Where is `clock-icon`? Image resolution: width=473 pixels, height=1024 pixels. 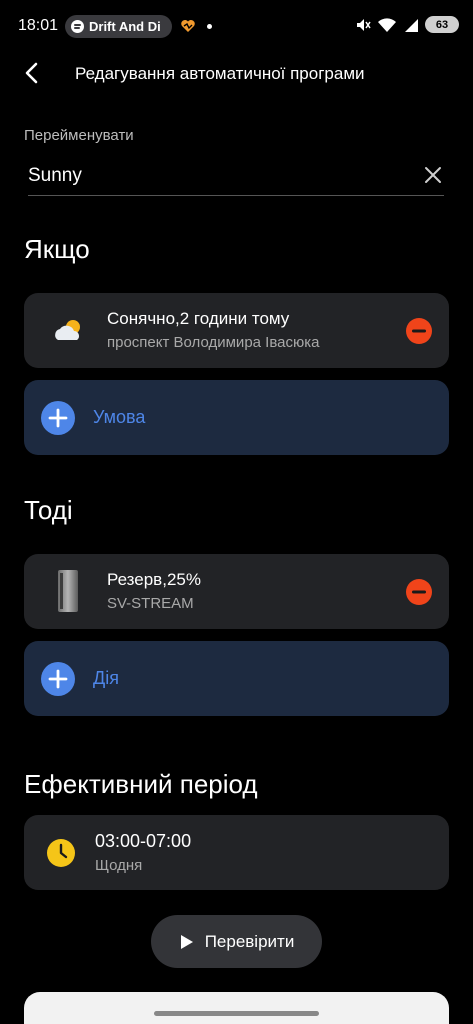
clock-icon is located at coordinates (61, 853).